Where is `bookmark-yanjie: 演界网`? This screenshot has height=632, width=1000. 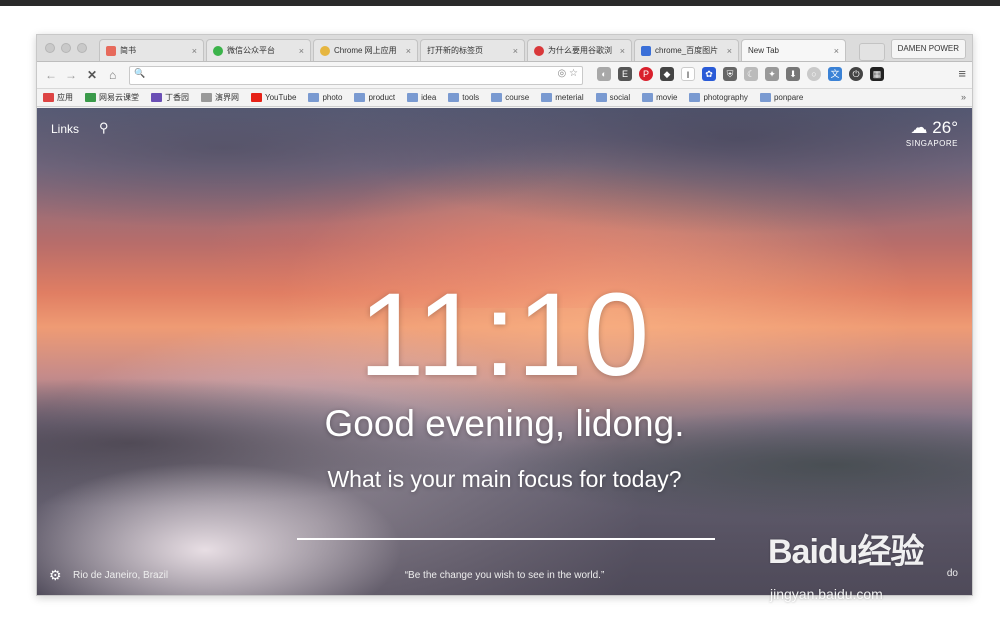 bookmark-yanjie: 演界网 is located at coordinates (220, 97).